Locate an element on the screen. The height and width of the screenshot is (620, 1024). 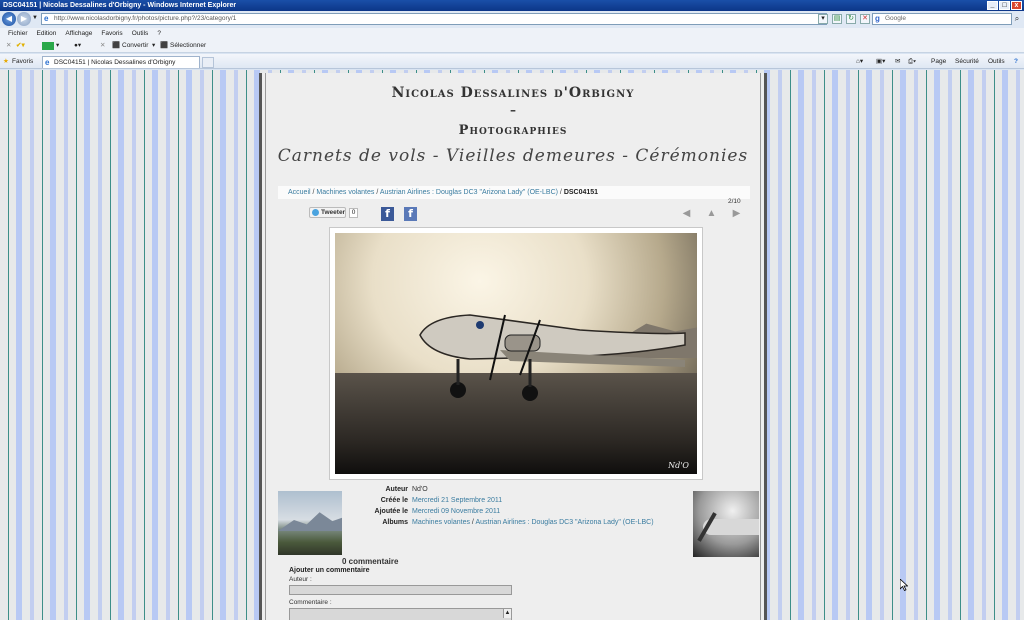
scroll-up-arrow: ▲ is located at coordinates (507, 613).